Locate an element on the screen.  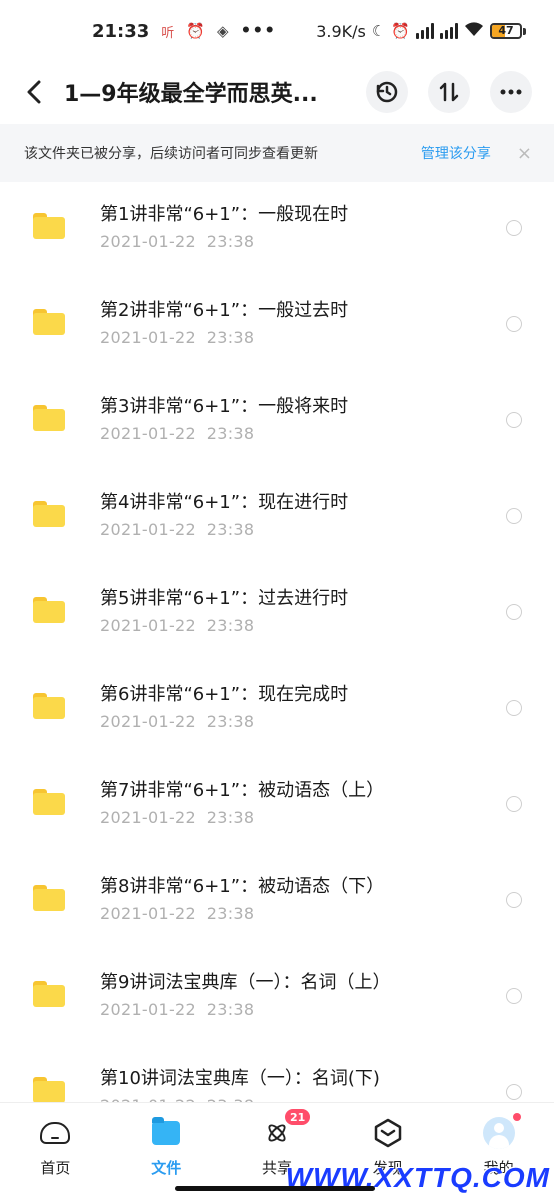
nav-home: 首页 is located at coordinates (55, 1151).